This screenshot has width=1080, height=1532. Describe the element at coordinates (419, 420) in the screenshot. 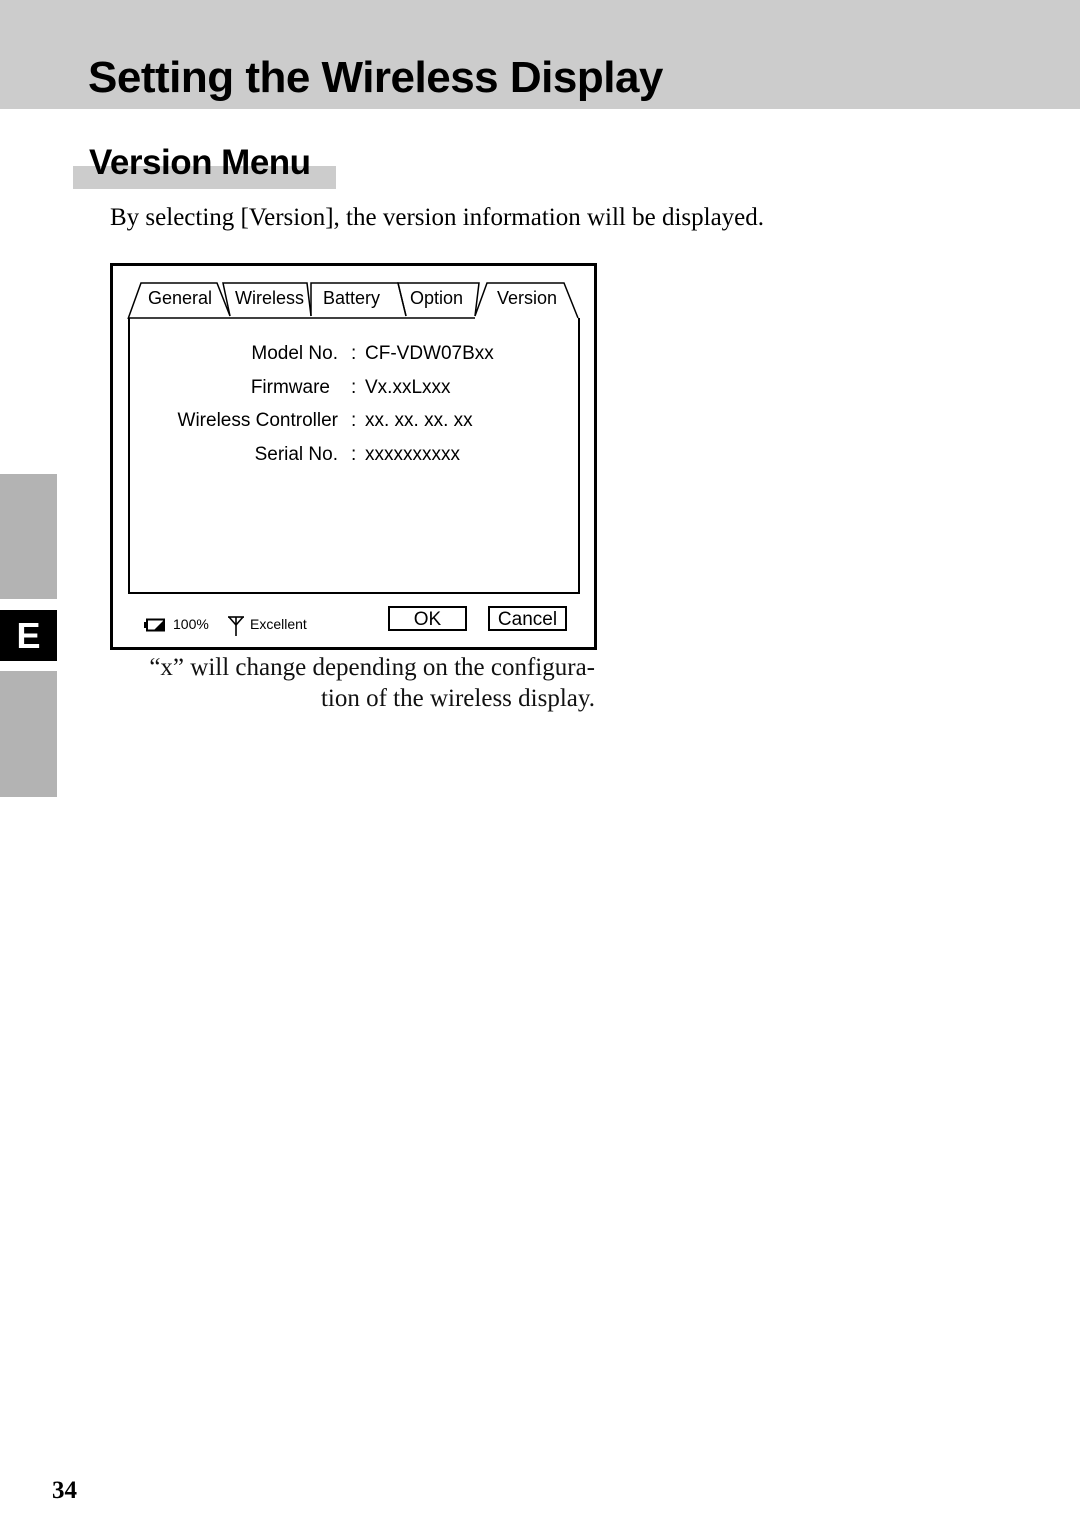

I see `info-value: xx. xx. xx. xx` at that location.